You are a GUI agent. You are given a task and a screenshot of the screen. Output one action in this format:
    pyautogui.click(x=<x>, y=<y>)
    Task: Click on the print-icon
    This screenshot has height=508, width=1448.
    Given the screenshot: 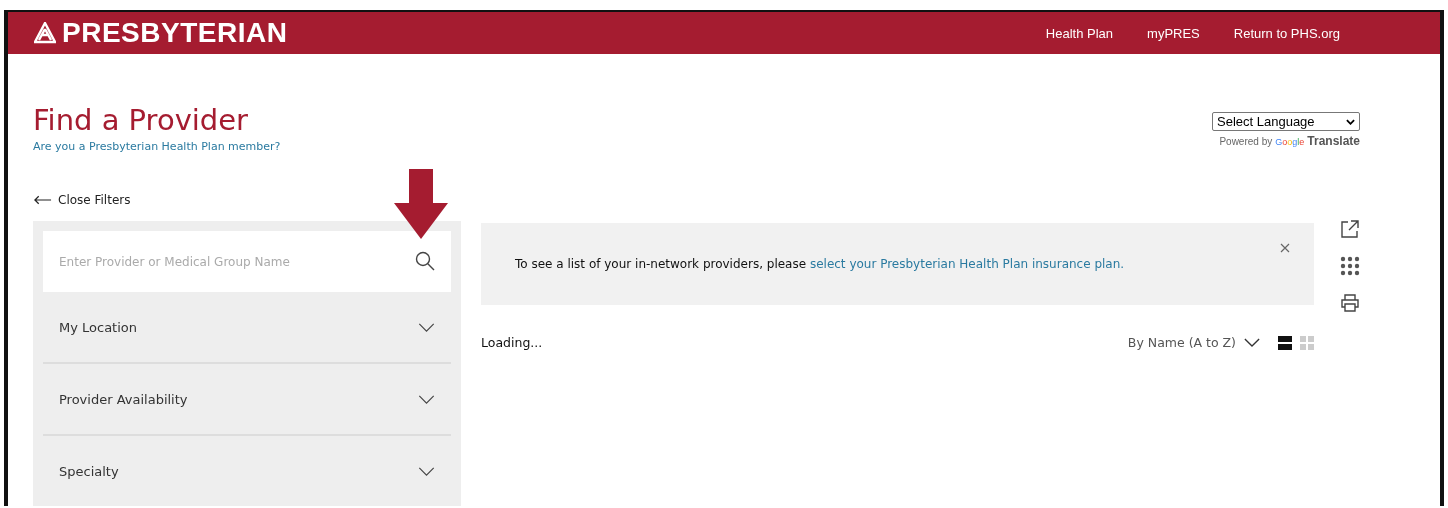 What is the action you would take?
    pyautogui.click(x=1350, y=303)
    